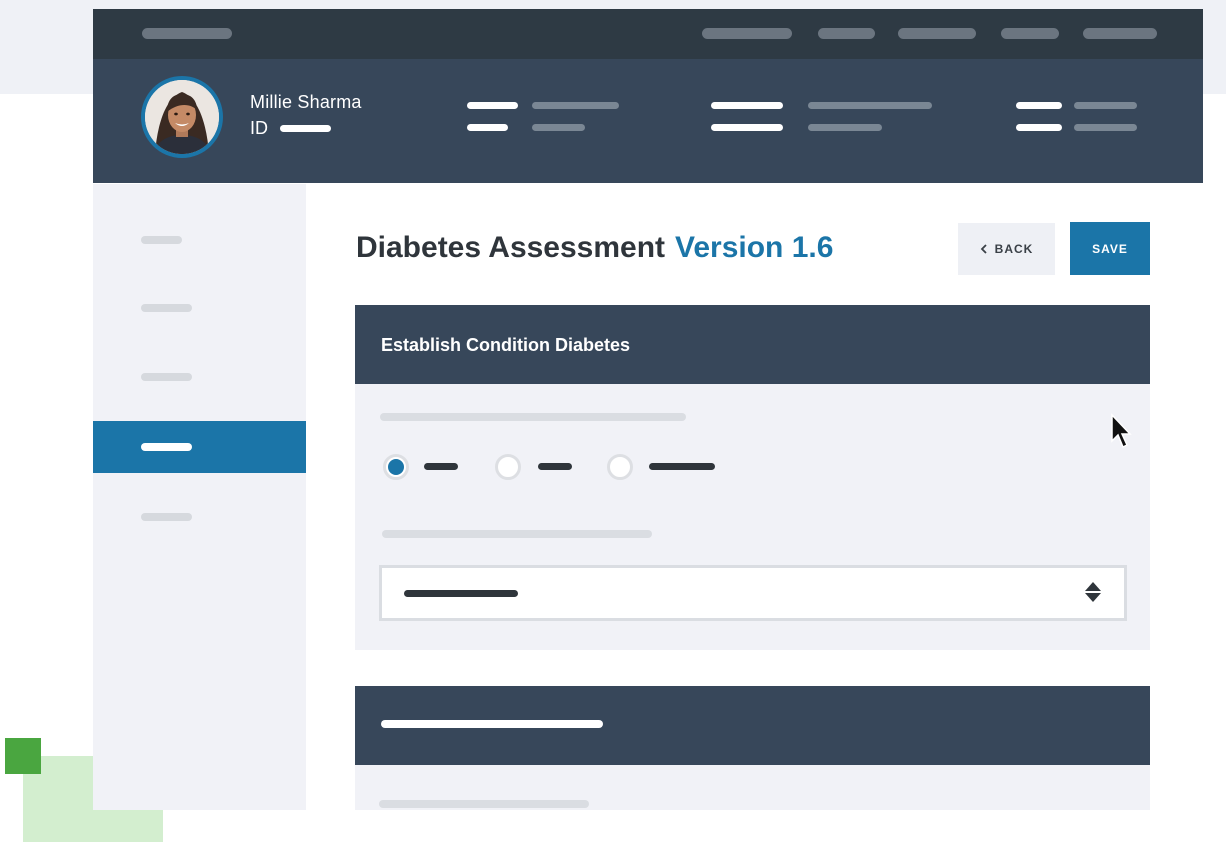 The width and height of the screenshot is (1226, 851). I want to click on patient-id-label: ID, so click(259, 128).